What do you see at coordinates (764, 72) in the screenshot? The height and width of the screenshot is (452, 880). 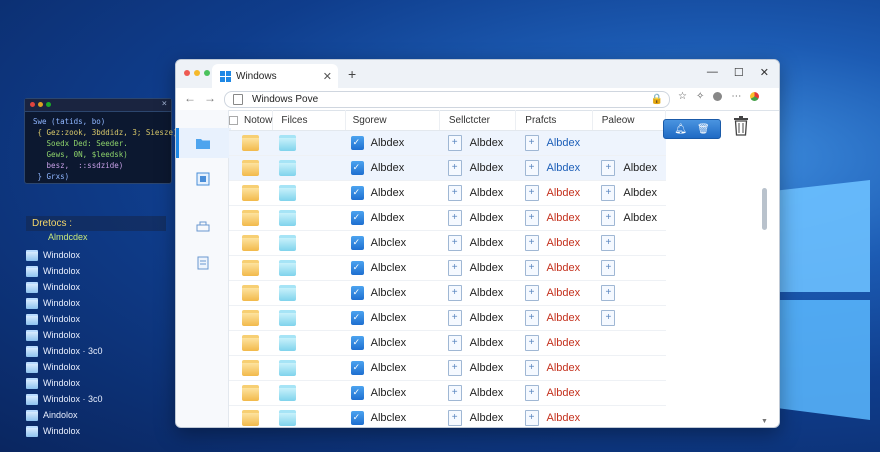 I see `close-button: ✕` at bounding box center [764, 72].